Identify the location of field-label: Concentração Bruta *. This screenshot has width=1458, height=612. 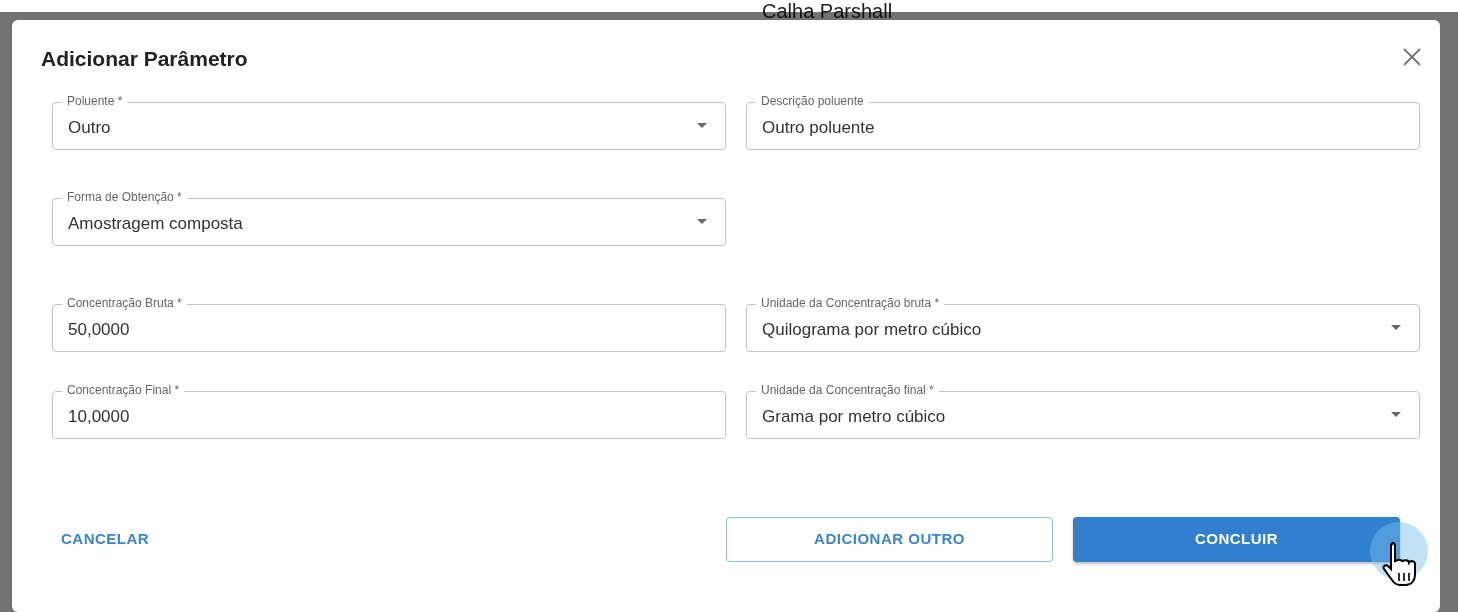
(124, 303).